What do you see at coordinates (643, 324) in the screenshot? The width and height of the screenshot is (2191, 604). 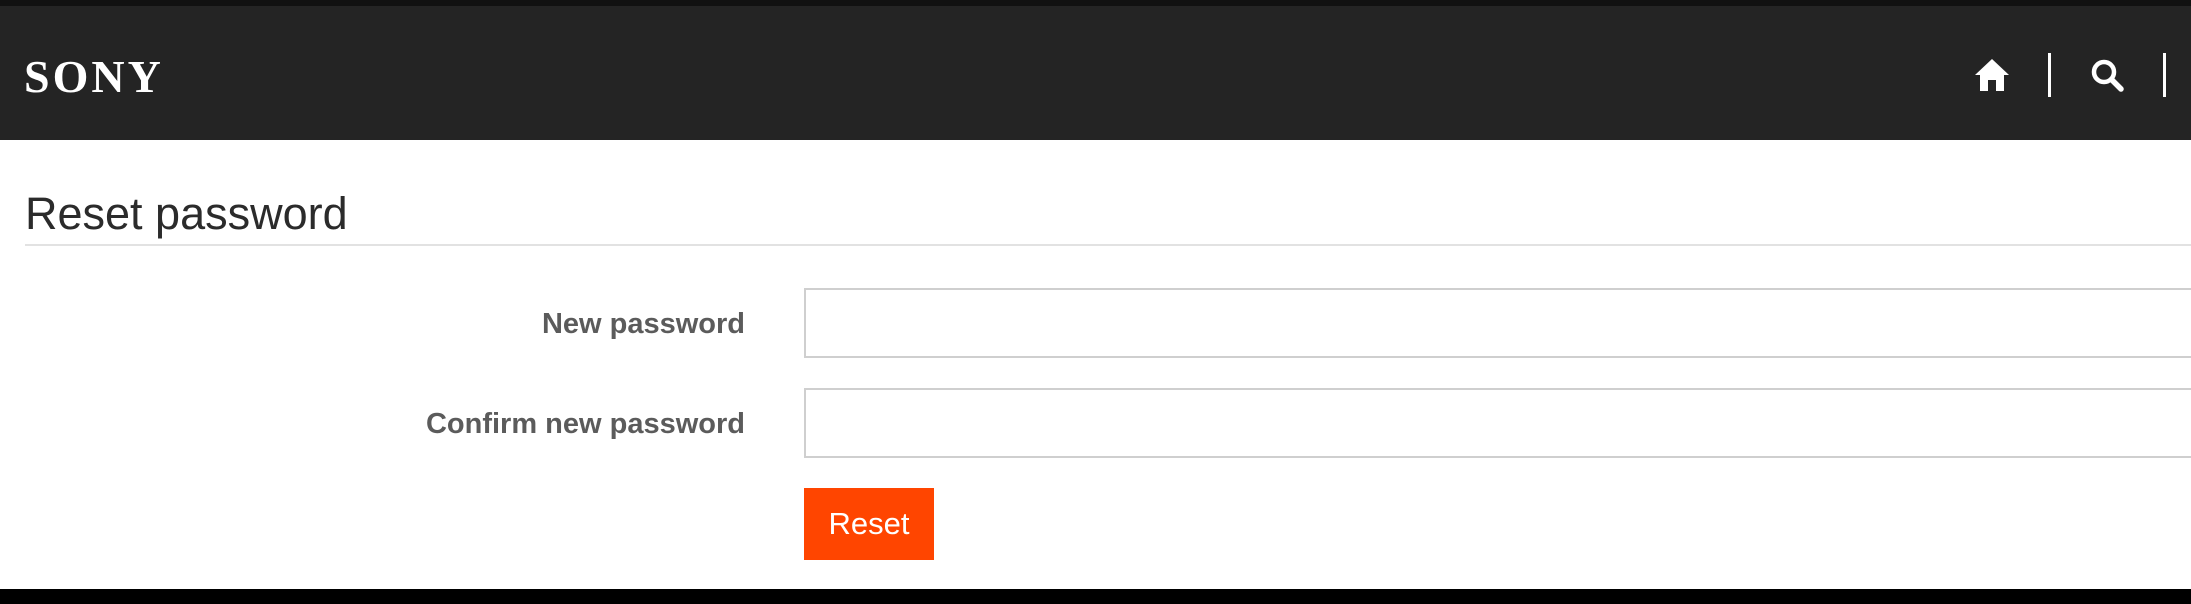 I see `new-password-label: New password` at bounding box center [643, 324].